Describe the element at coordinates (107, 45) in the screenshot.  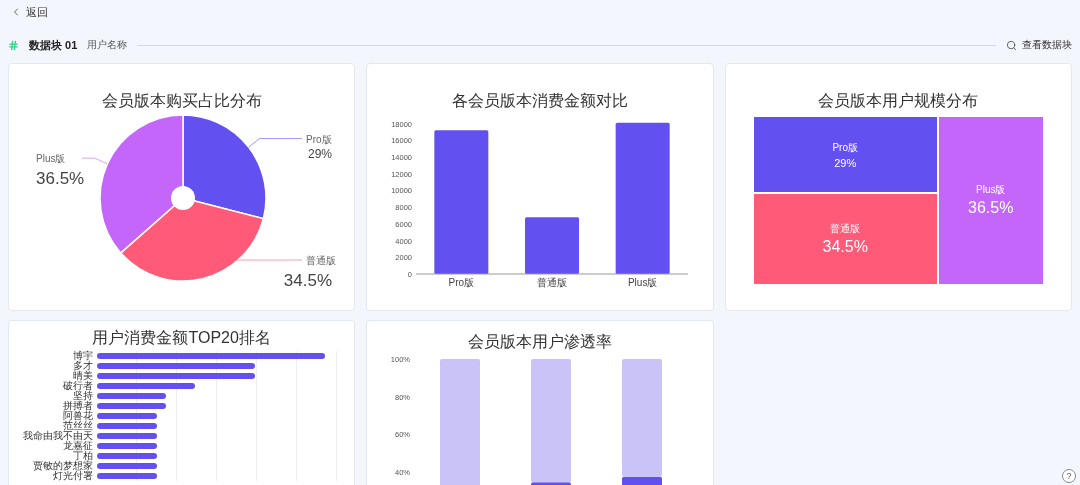
I see `block-subtitle: 用户名称` at that location.